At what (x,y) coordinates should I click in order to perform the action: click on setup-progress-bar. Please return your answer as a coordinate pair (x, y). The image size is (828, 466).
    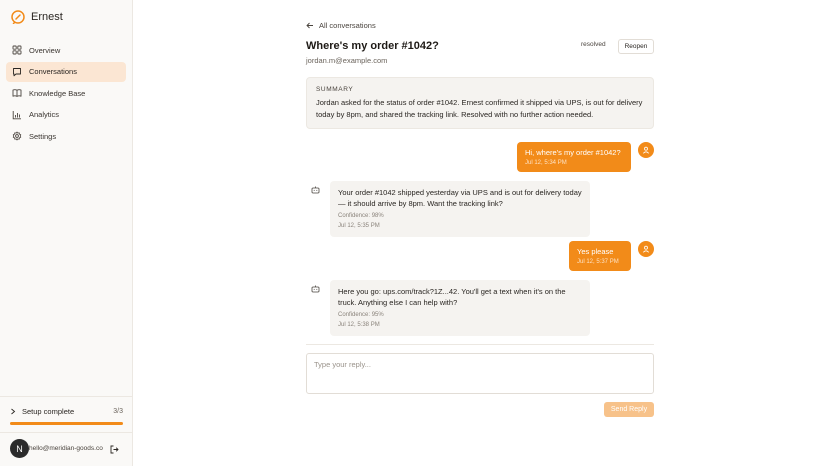
    Looking at the image, I should click on (66, 423).